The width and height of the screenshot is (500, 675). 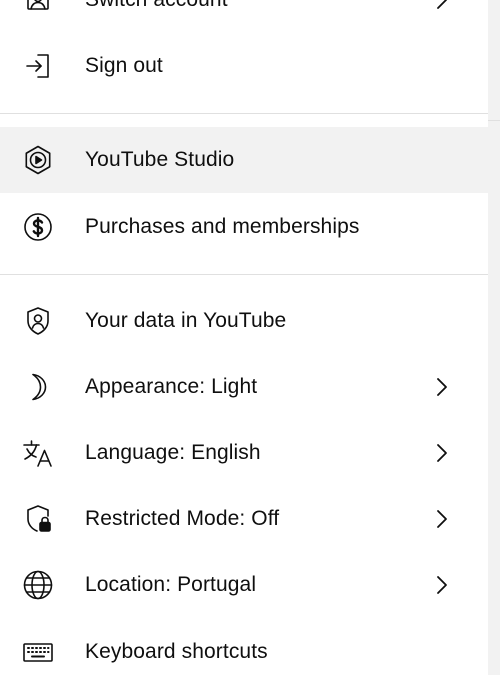 What do you see at coordinates (186, 320) in the screenshot?
I see `menu-item-label: Your data in YouTube` at bounding box center [186, 320].